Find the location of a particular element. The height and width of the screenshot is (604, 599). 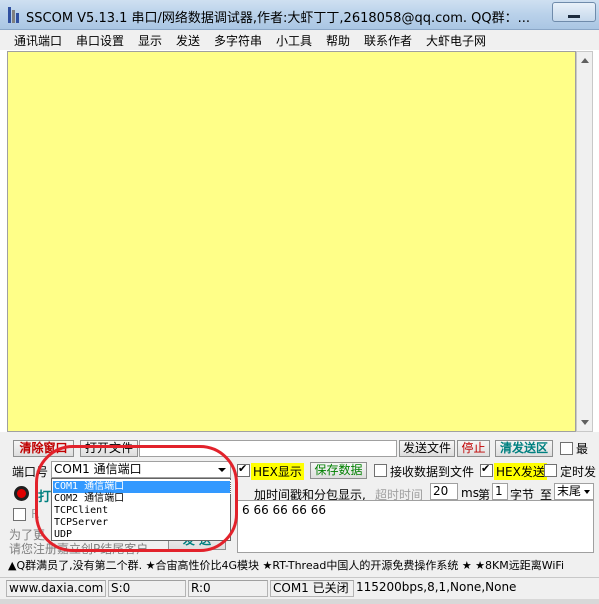

menu-contact-author: 联系作者 is located at coordinates (388, 40).